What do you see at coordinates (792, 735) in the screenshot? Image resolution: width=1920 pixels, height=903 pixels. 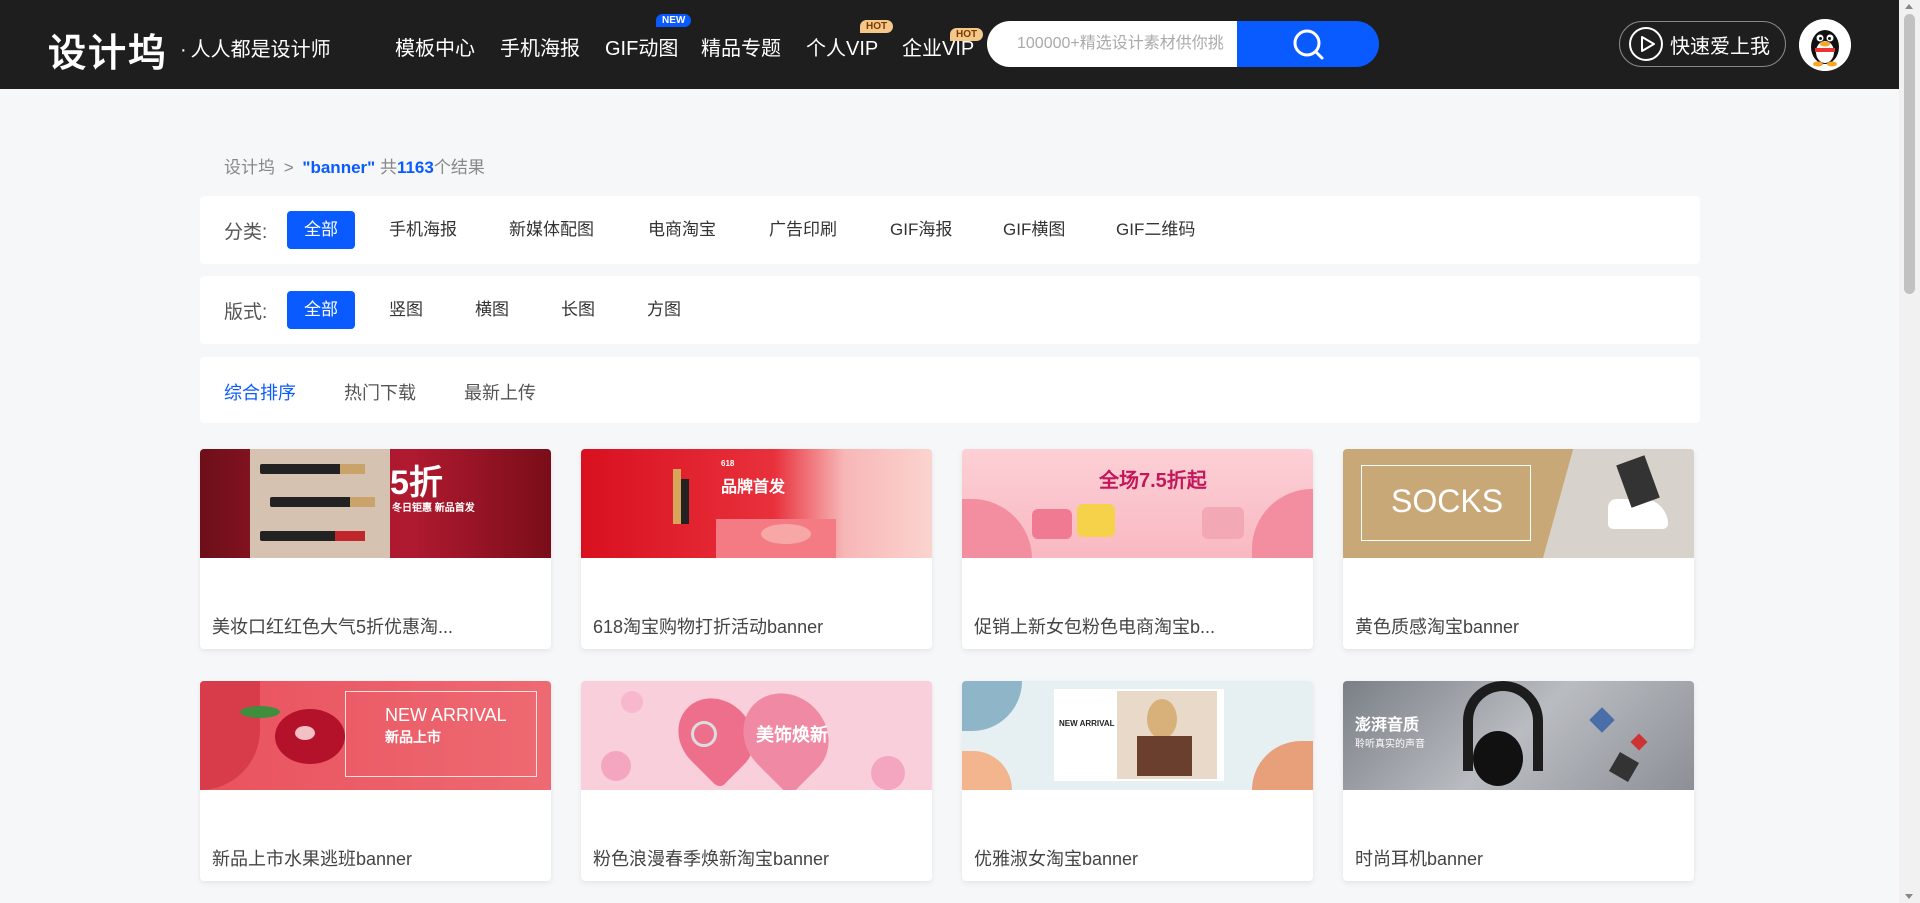 I see `thumb-headline: 美饰焕新` at bounding box center [792, 735].